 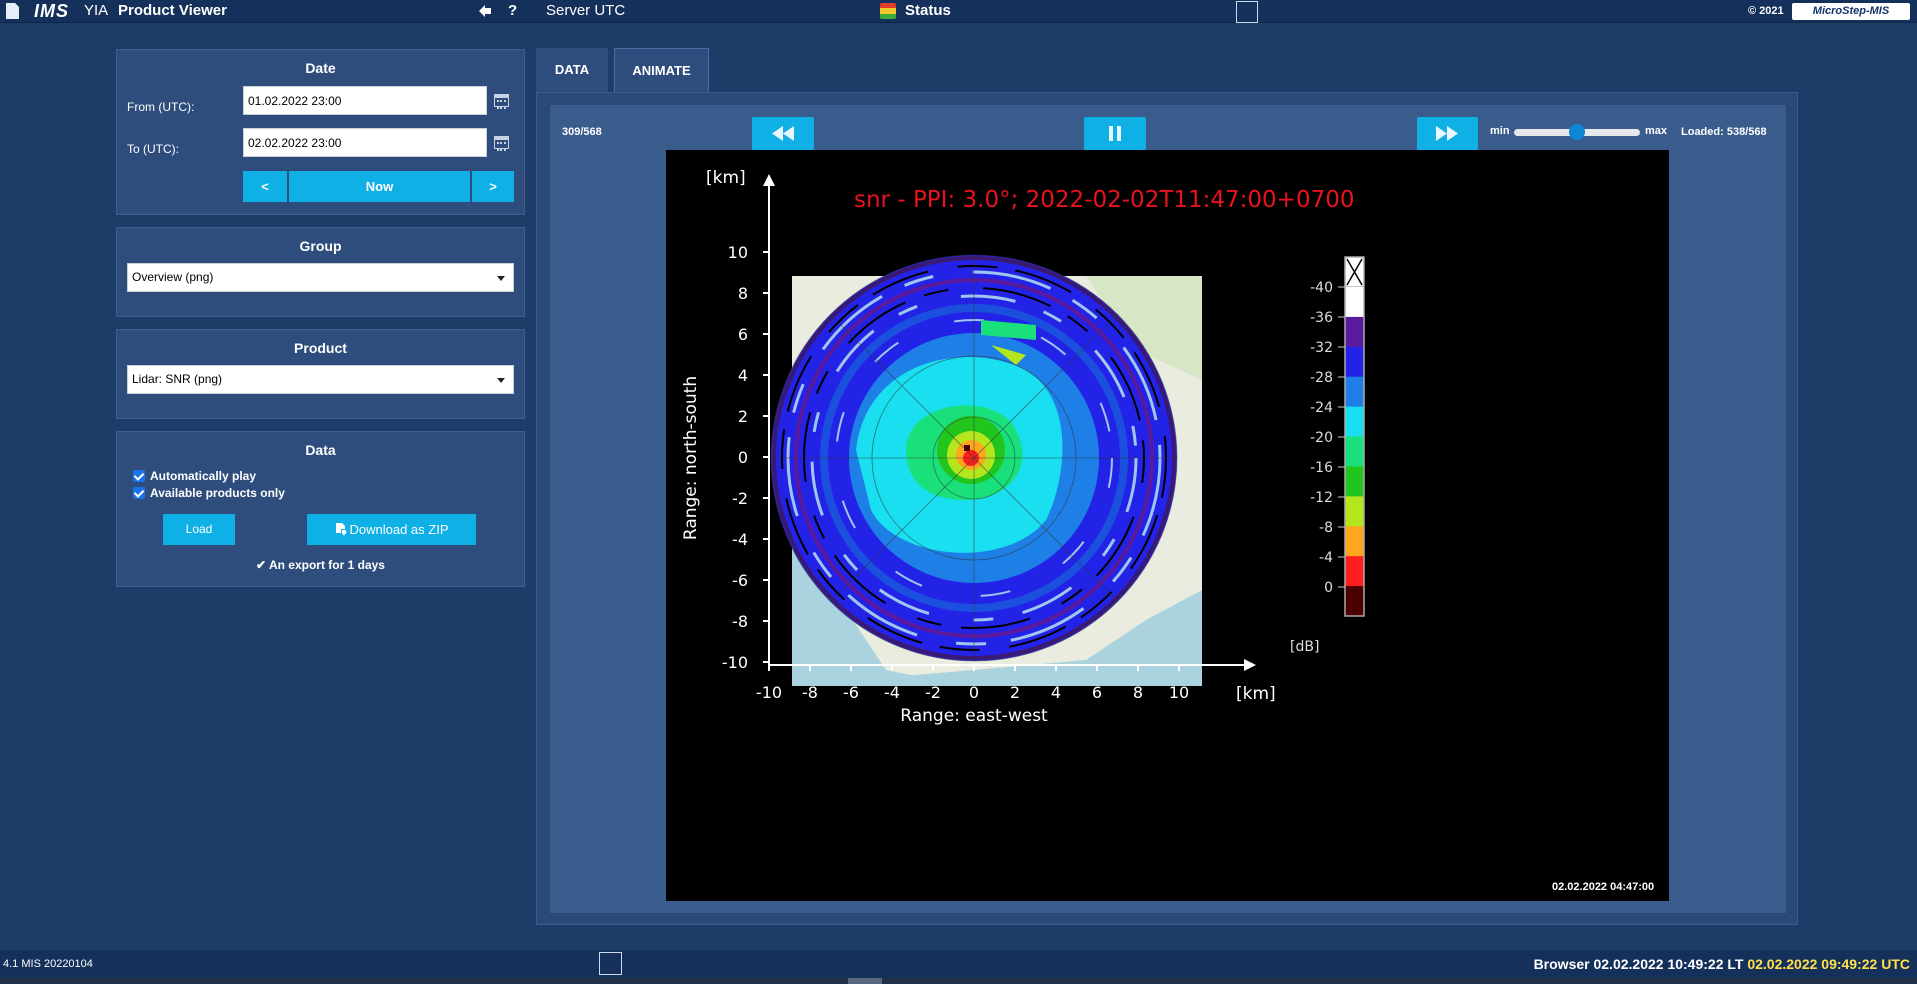 I want to click on y-tick-label: 10, so click(x=738, y=252).